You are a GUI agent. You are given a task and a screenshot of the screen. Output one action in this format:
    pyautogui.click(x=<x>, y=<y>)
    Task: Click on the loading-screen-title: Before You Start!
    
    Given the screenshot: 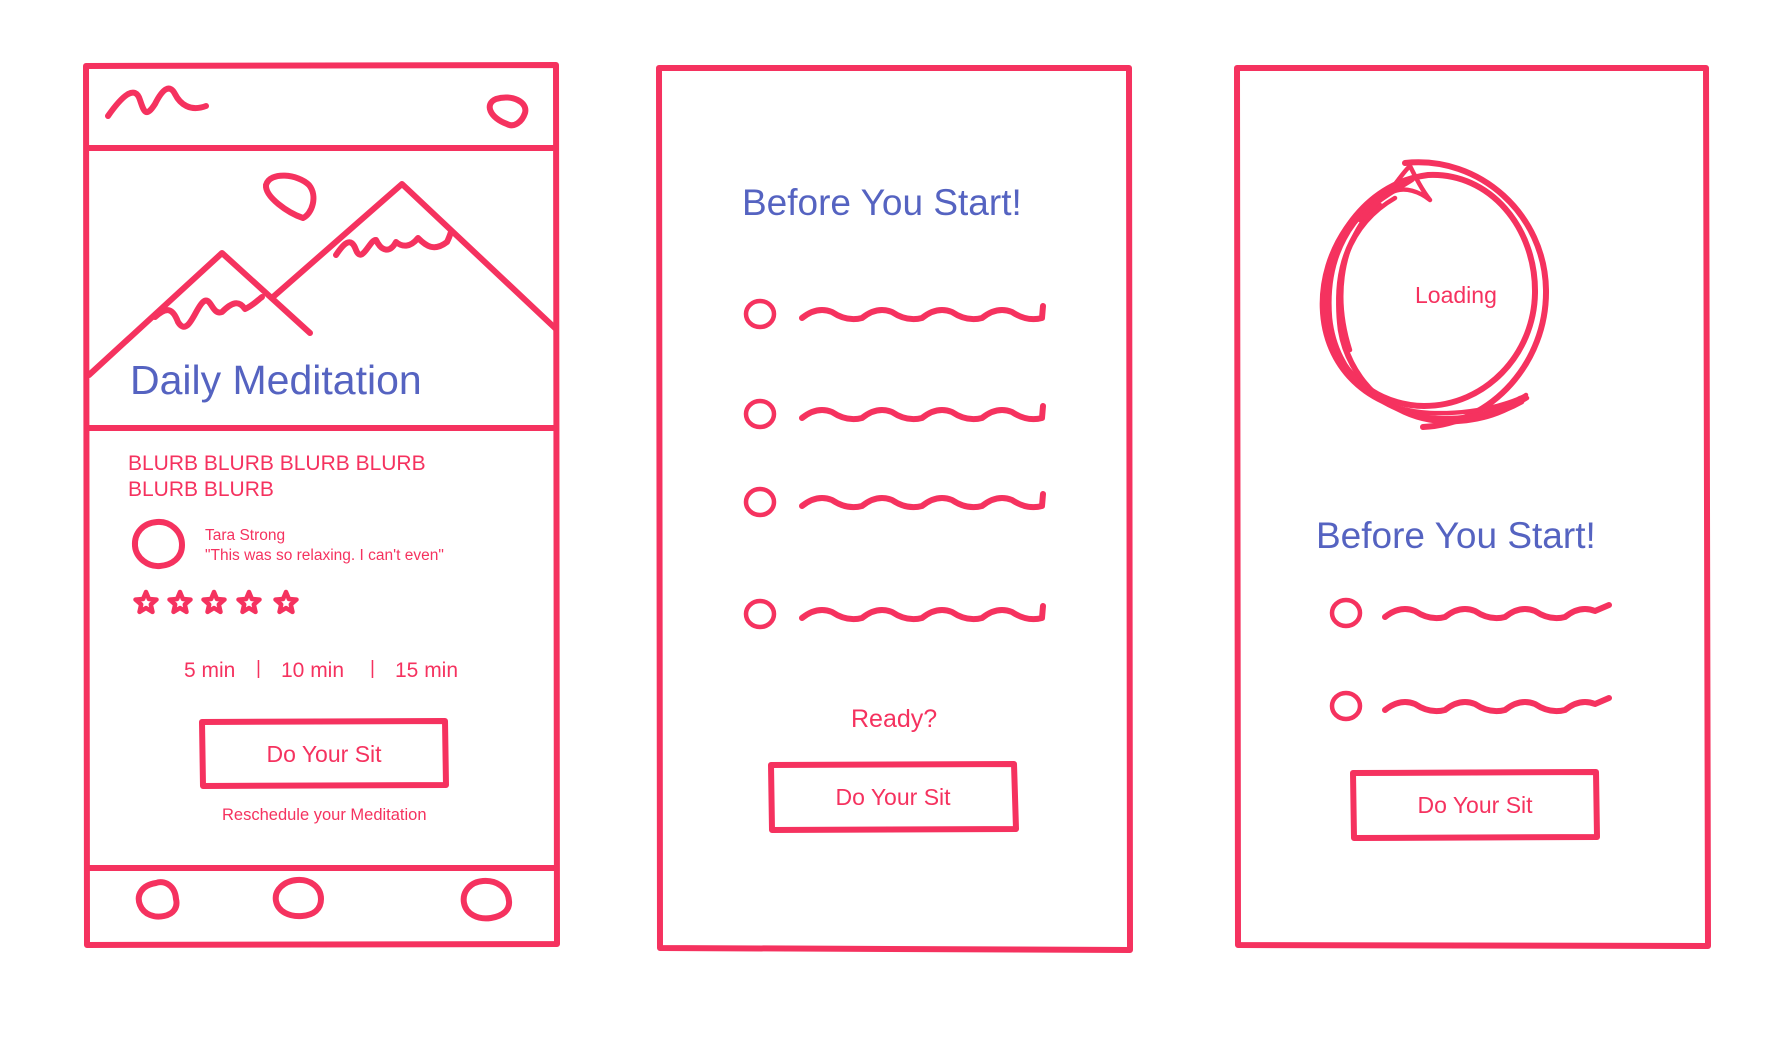 What is the action you would take?
    pyautogui.click(x=1456, y=535)
    